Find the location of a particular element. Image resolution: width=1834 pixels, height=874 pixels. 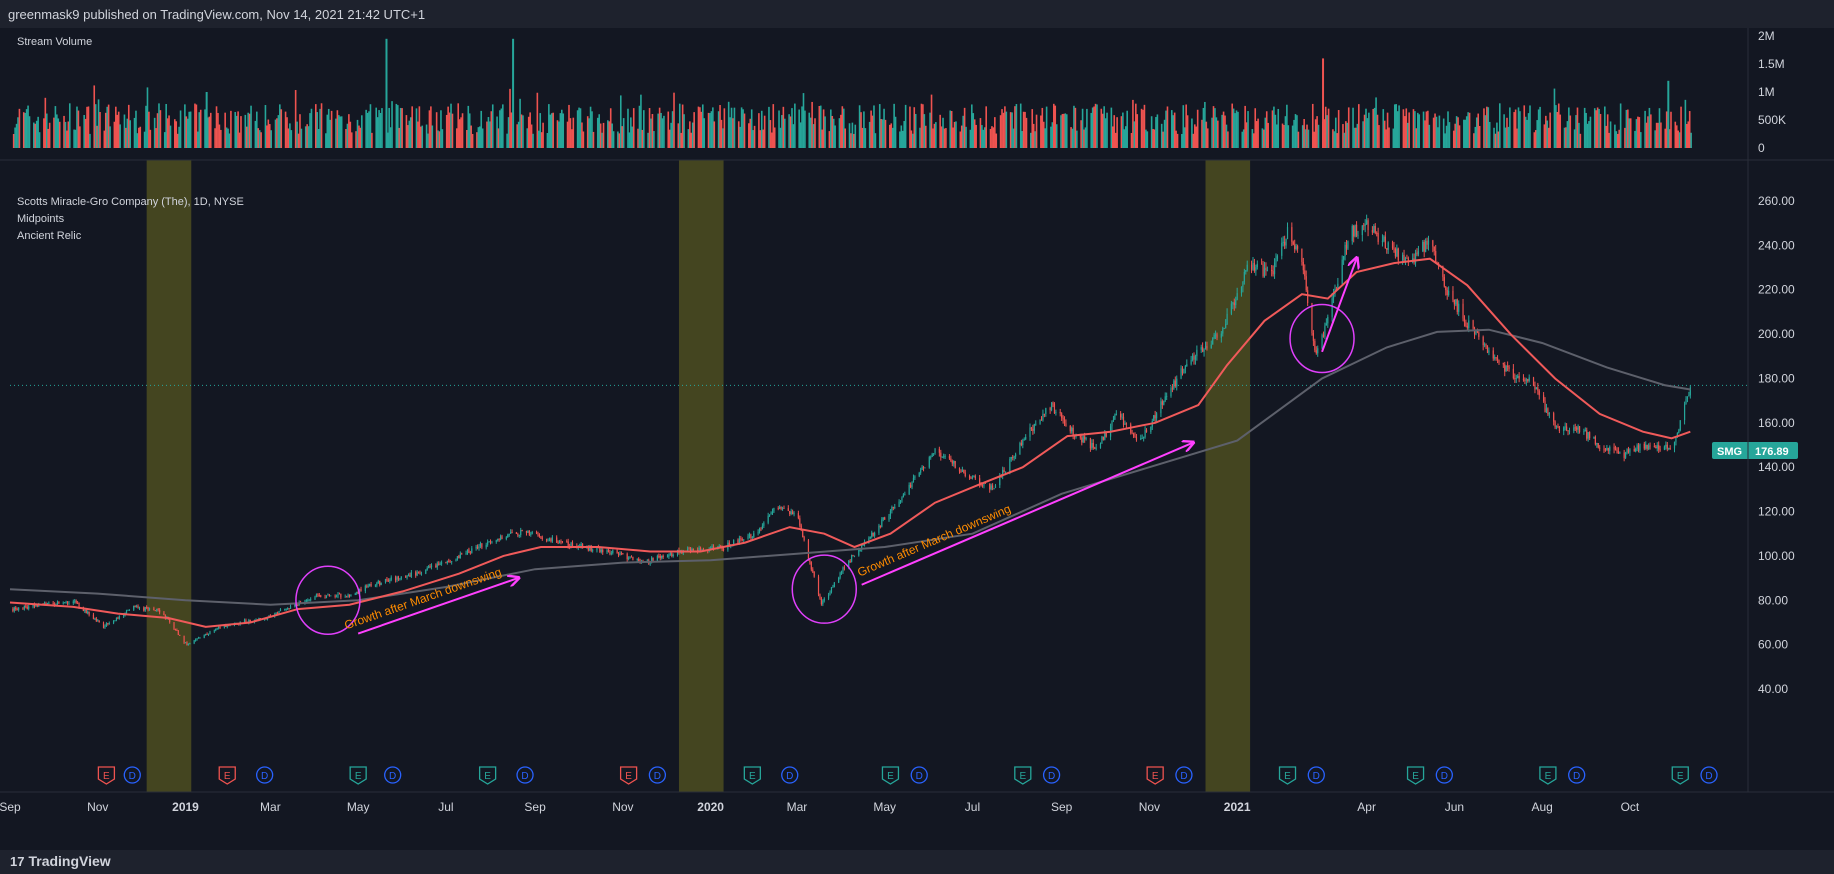

highlight-period is located at coordinates (701, 476).